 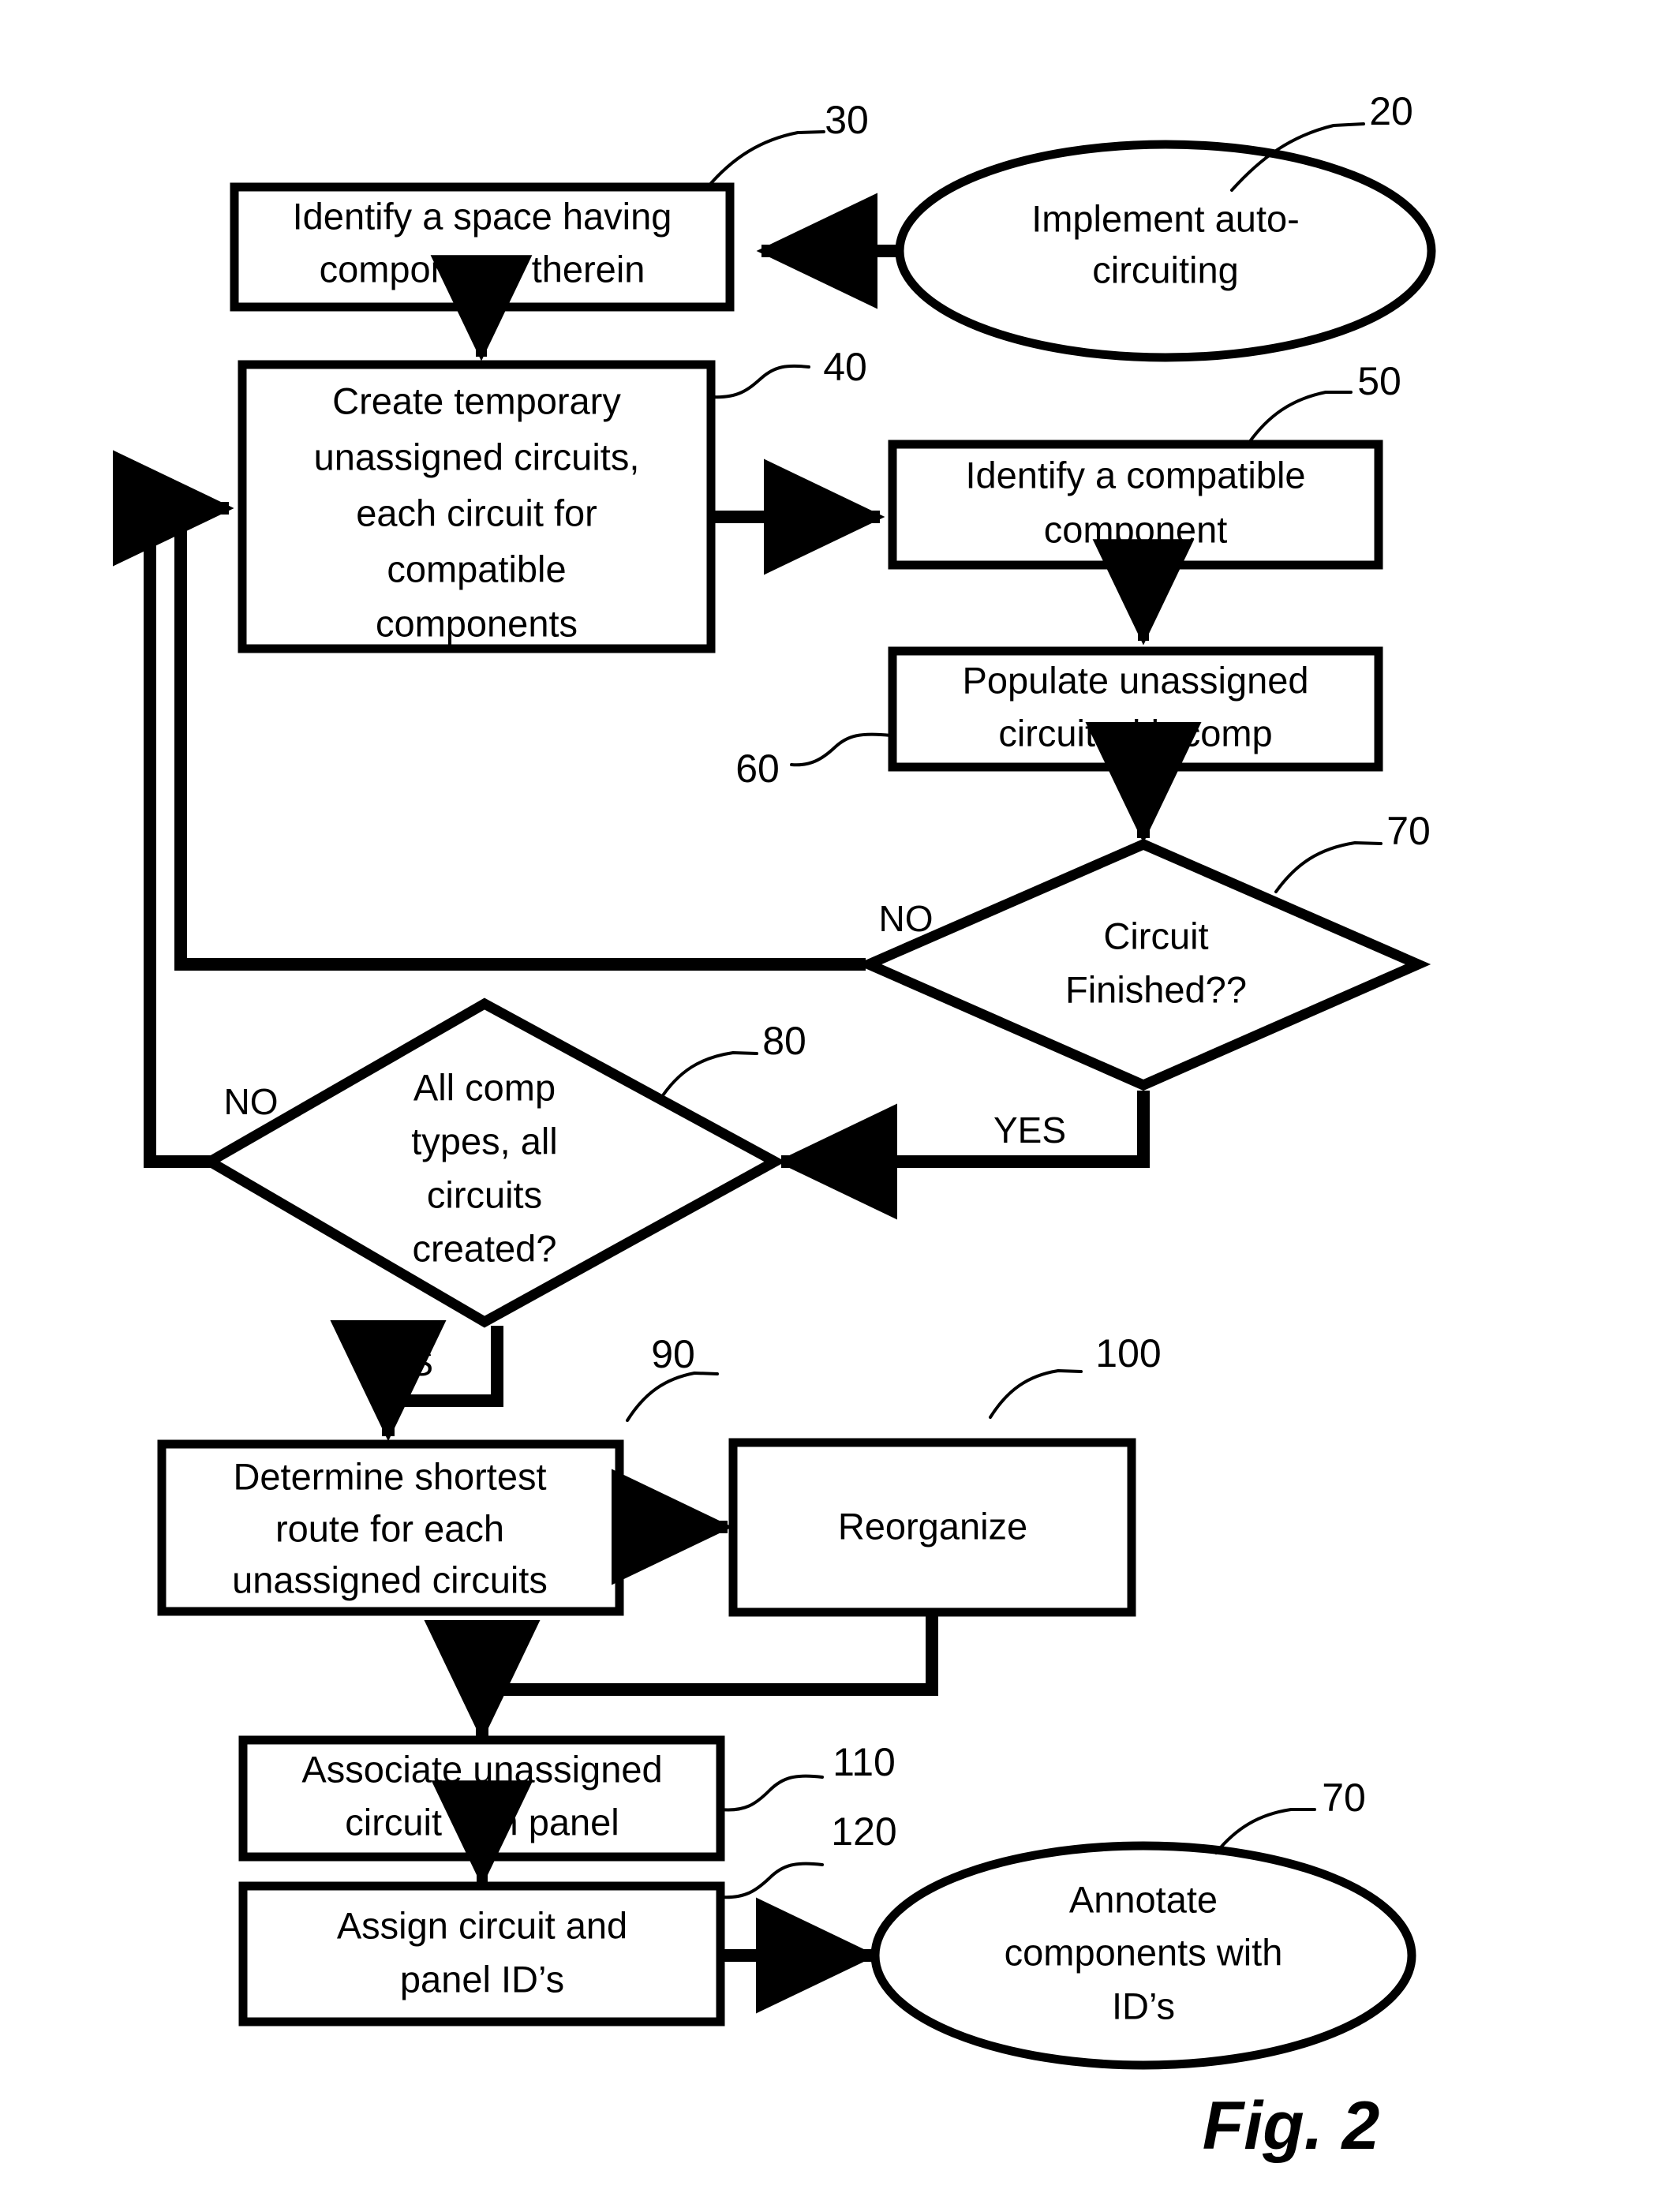 What do you see at coordinates (845, 367) in the screenshot?
I see `ref-label-40: 40` at bounding box center [845, 367].